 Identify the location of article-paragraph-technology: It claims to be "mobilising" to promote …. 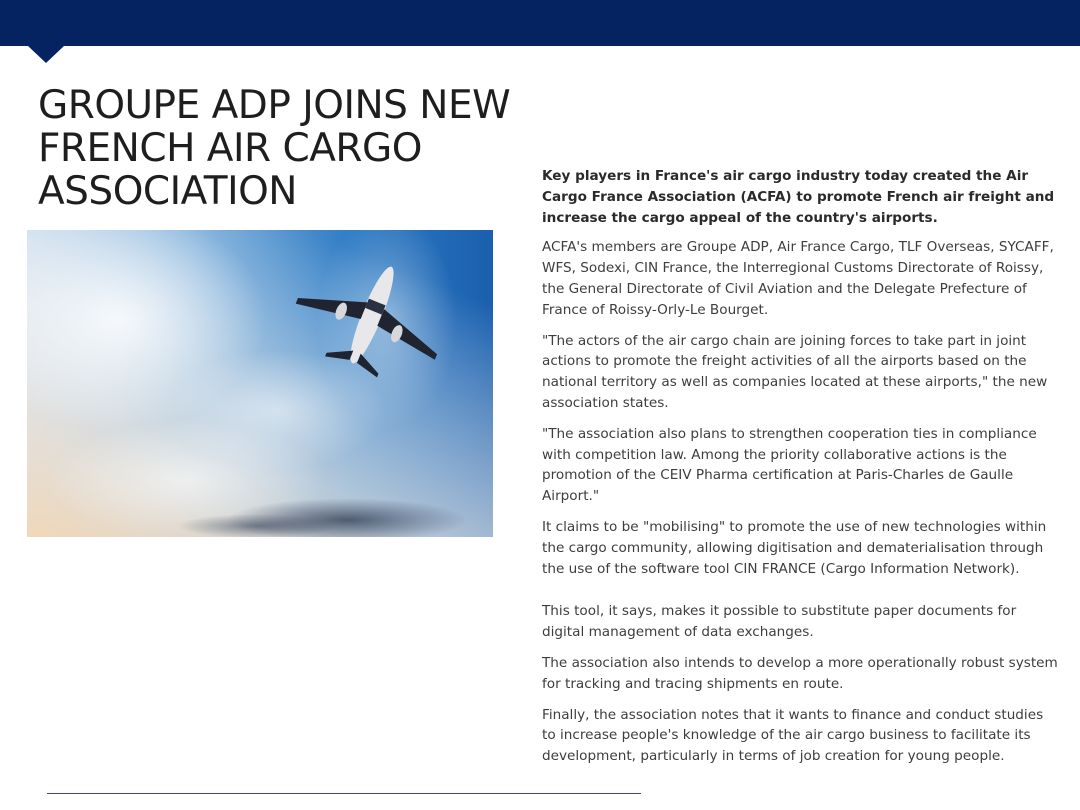
(794, 547).